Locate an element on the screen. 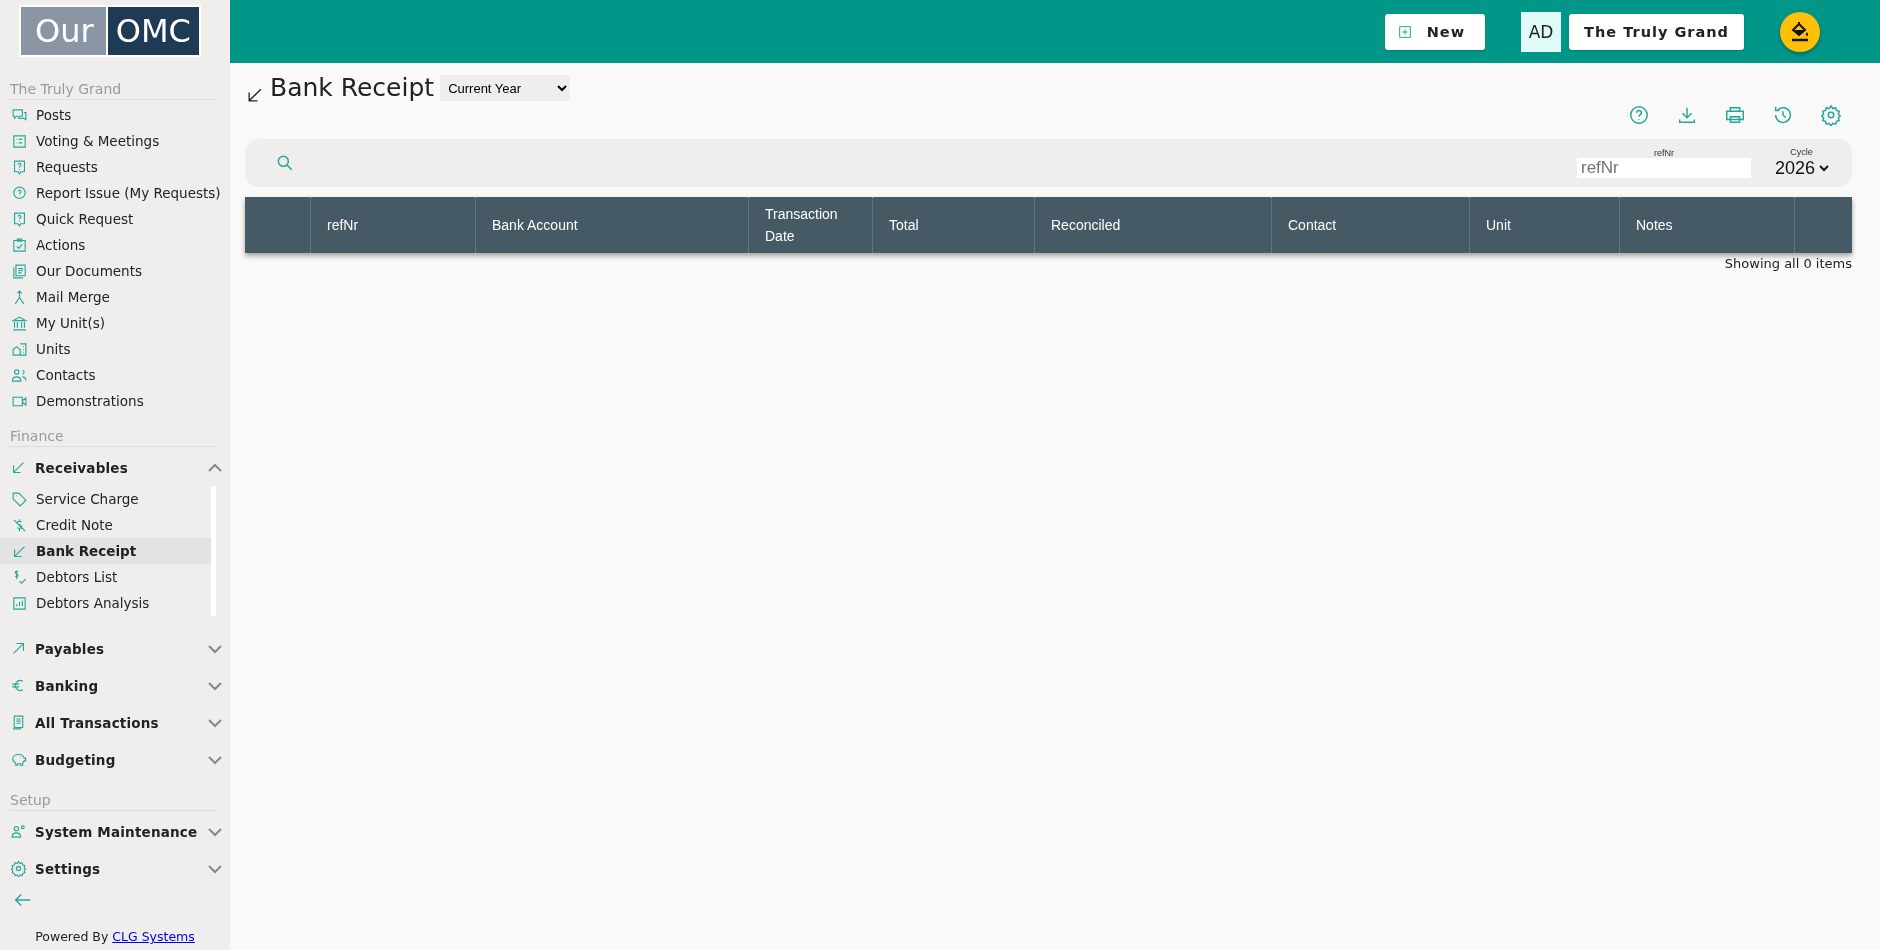 The width and height of the screenshot is (1880, 950). list-icon is located at coordinates (19, 141).